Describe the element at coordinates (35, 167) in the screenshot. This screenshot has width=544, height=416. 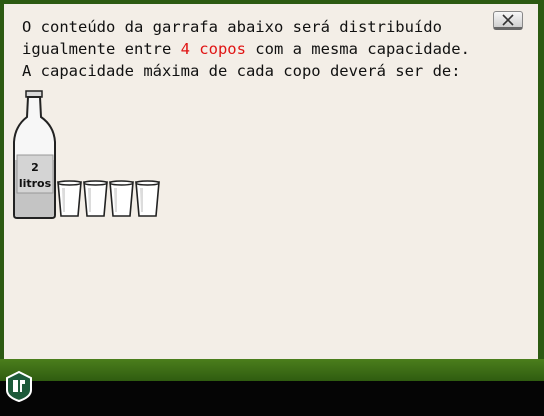
I see `bottle-label-amount: 2` at that location.